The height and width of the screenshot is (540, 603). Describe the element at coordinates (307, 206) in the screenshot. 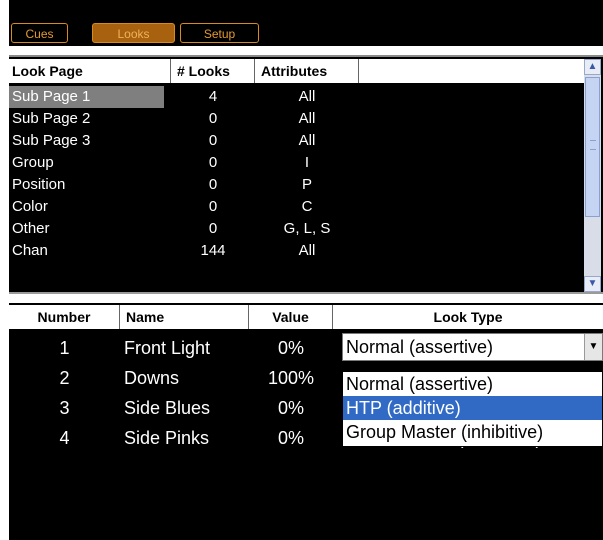

I see `look-attributes: C` at that location.